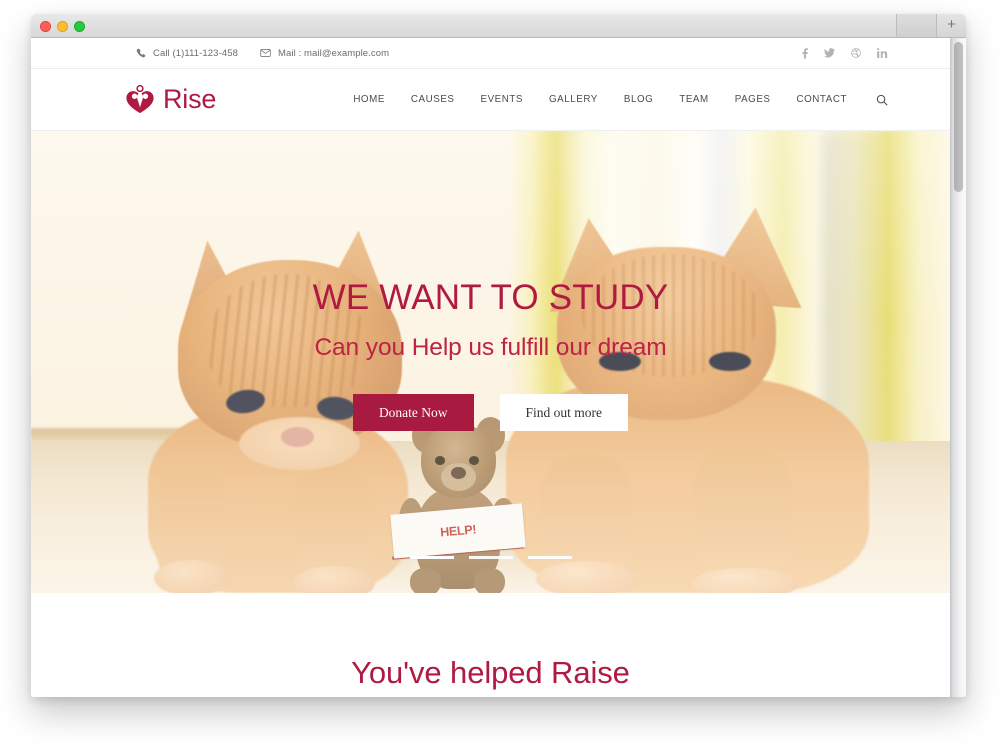 Image resolution: width=1000 pixels, height=749 pixels. I want to click on browser-titlebar: +, so click(498, 26).